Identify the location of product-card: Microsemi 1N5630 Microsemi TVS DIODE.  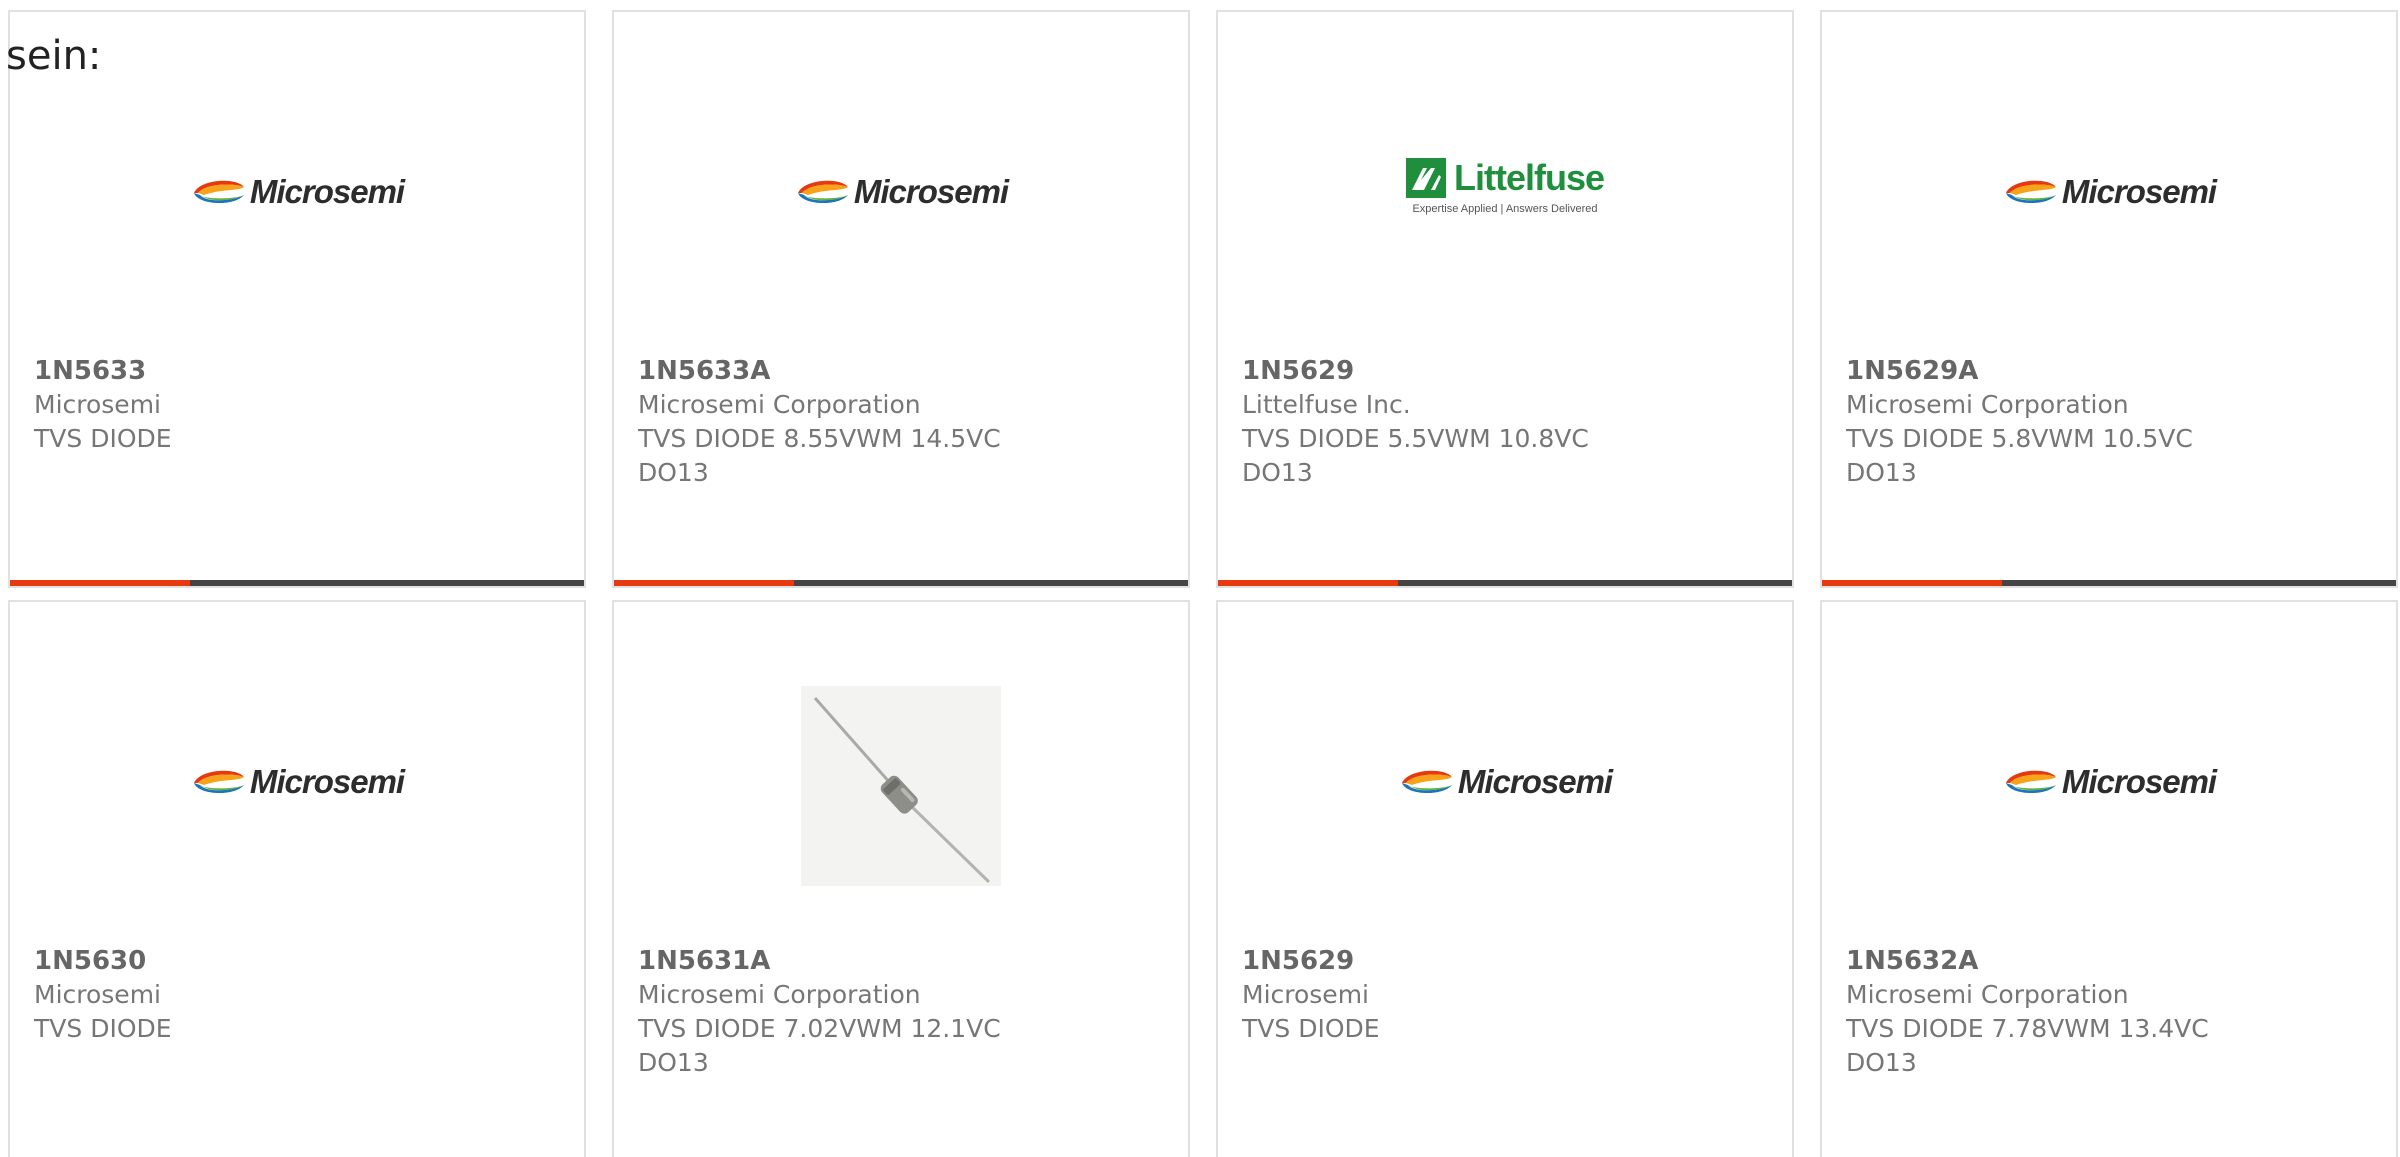
(297, 878).